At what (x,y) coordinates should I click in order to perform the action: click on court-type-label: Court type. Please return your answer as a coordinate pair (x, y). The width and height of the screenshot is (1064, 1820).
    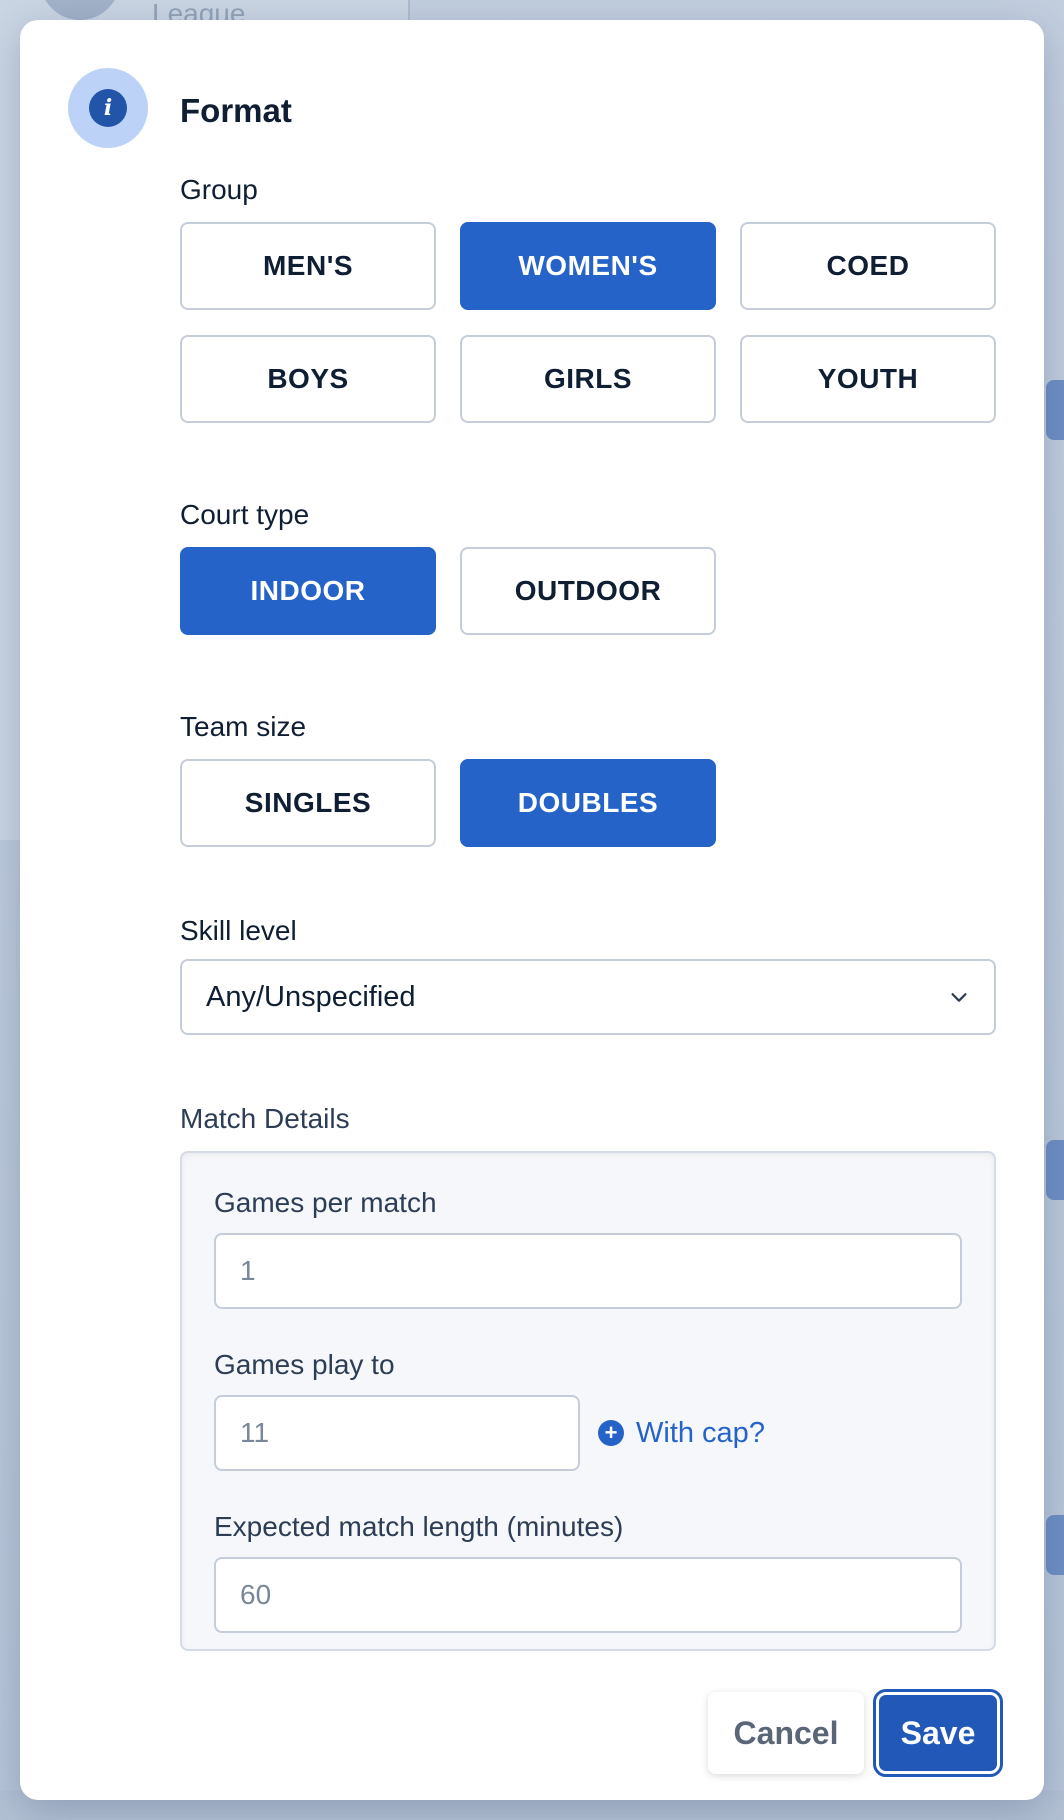
    Looking at the image, I should click on (245, 514).